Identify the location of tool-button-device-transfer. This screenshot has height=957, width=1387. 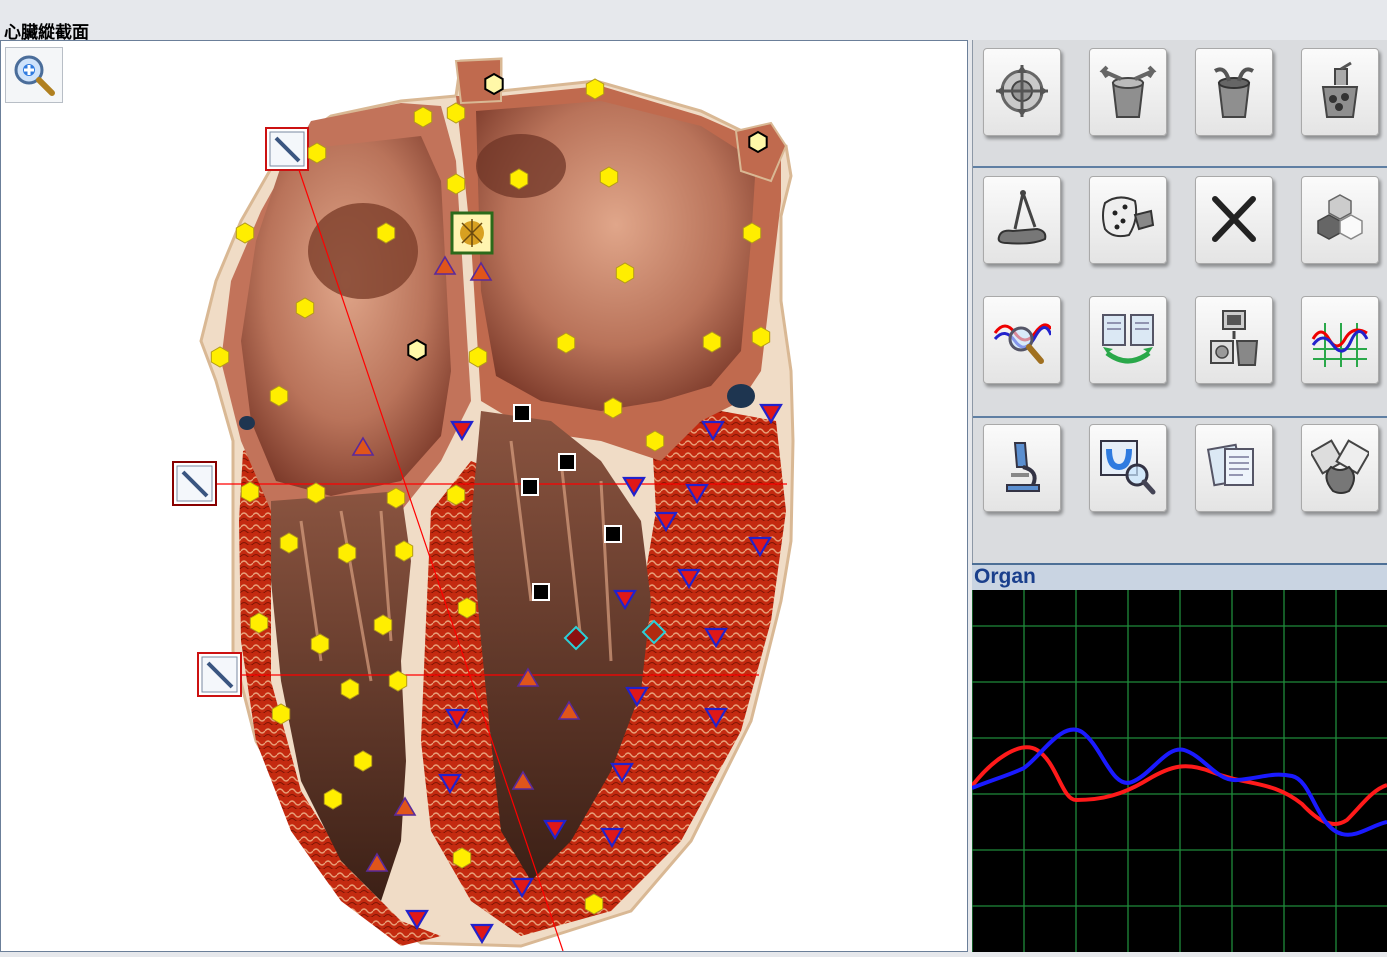
(1234, 340).